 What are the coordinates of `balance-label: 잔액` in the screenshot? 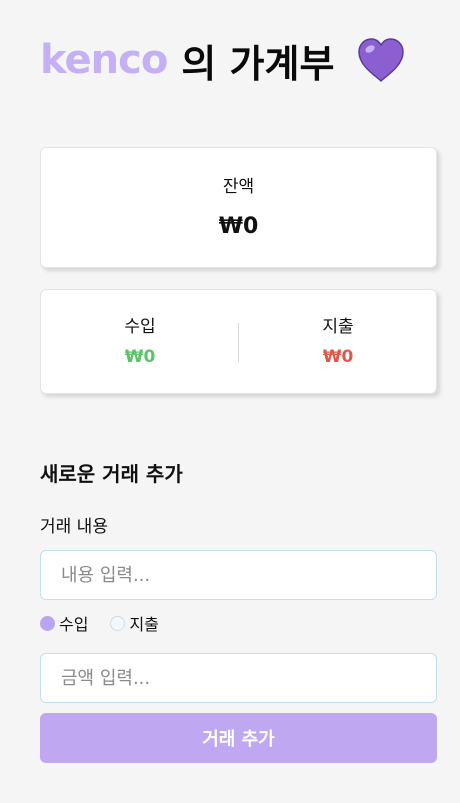 It's located at (238, 187).